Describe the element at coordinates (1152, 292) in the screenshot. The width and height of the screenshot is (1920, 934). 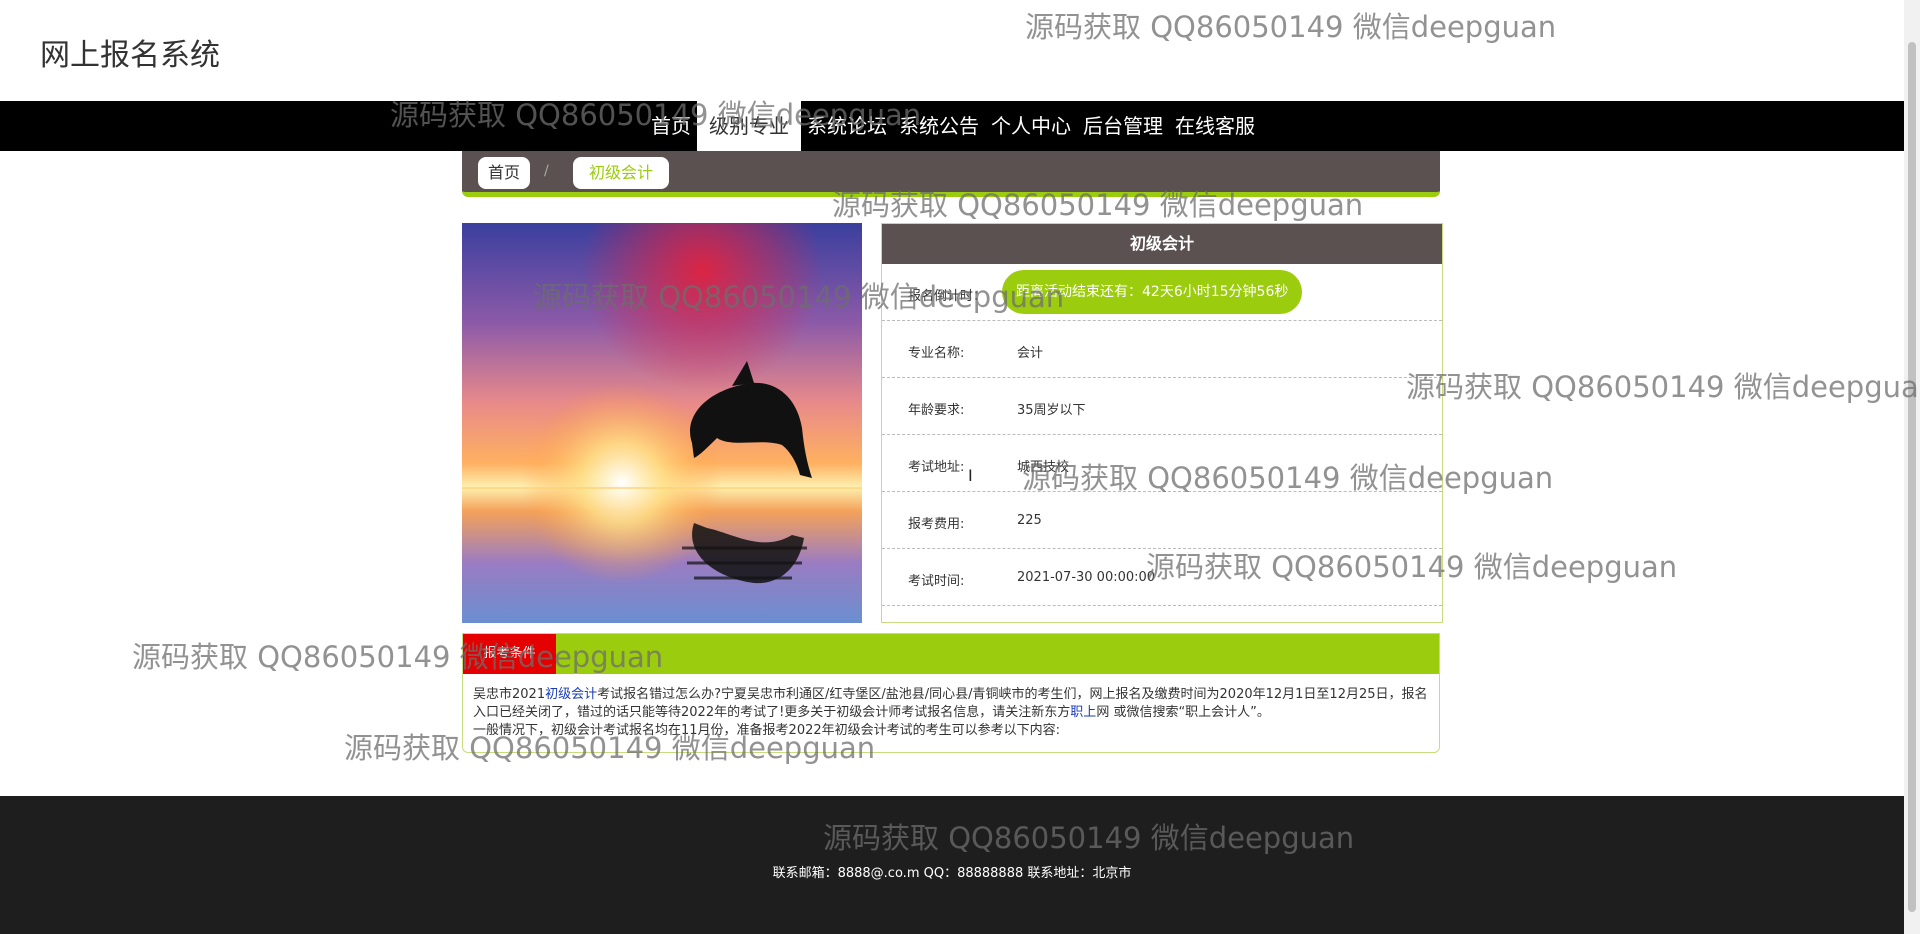
I see `countdown-badge: 距离活动结束还有：42天6小时15分钟56秒` at that location.